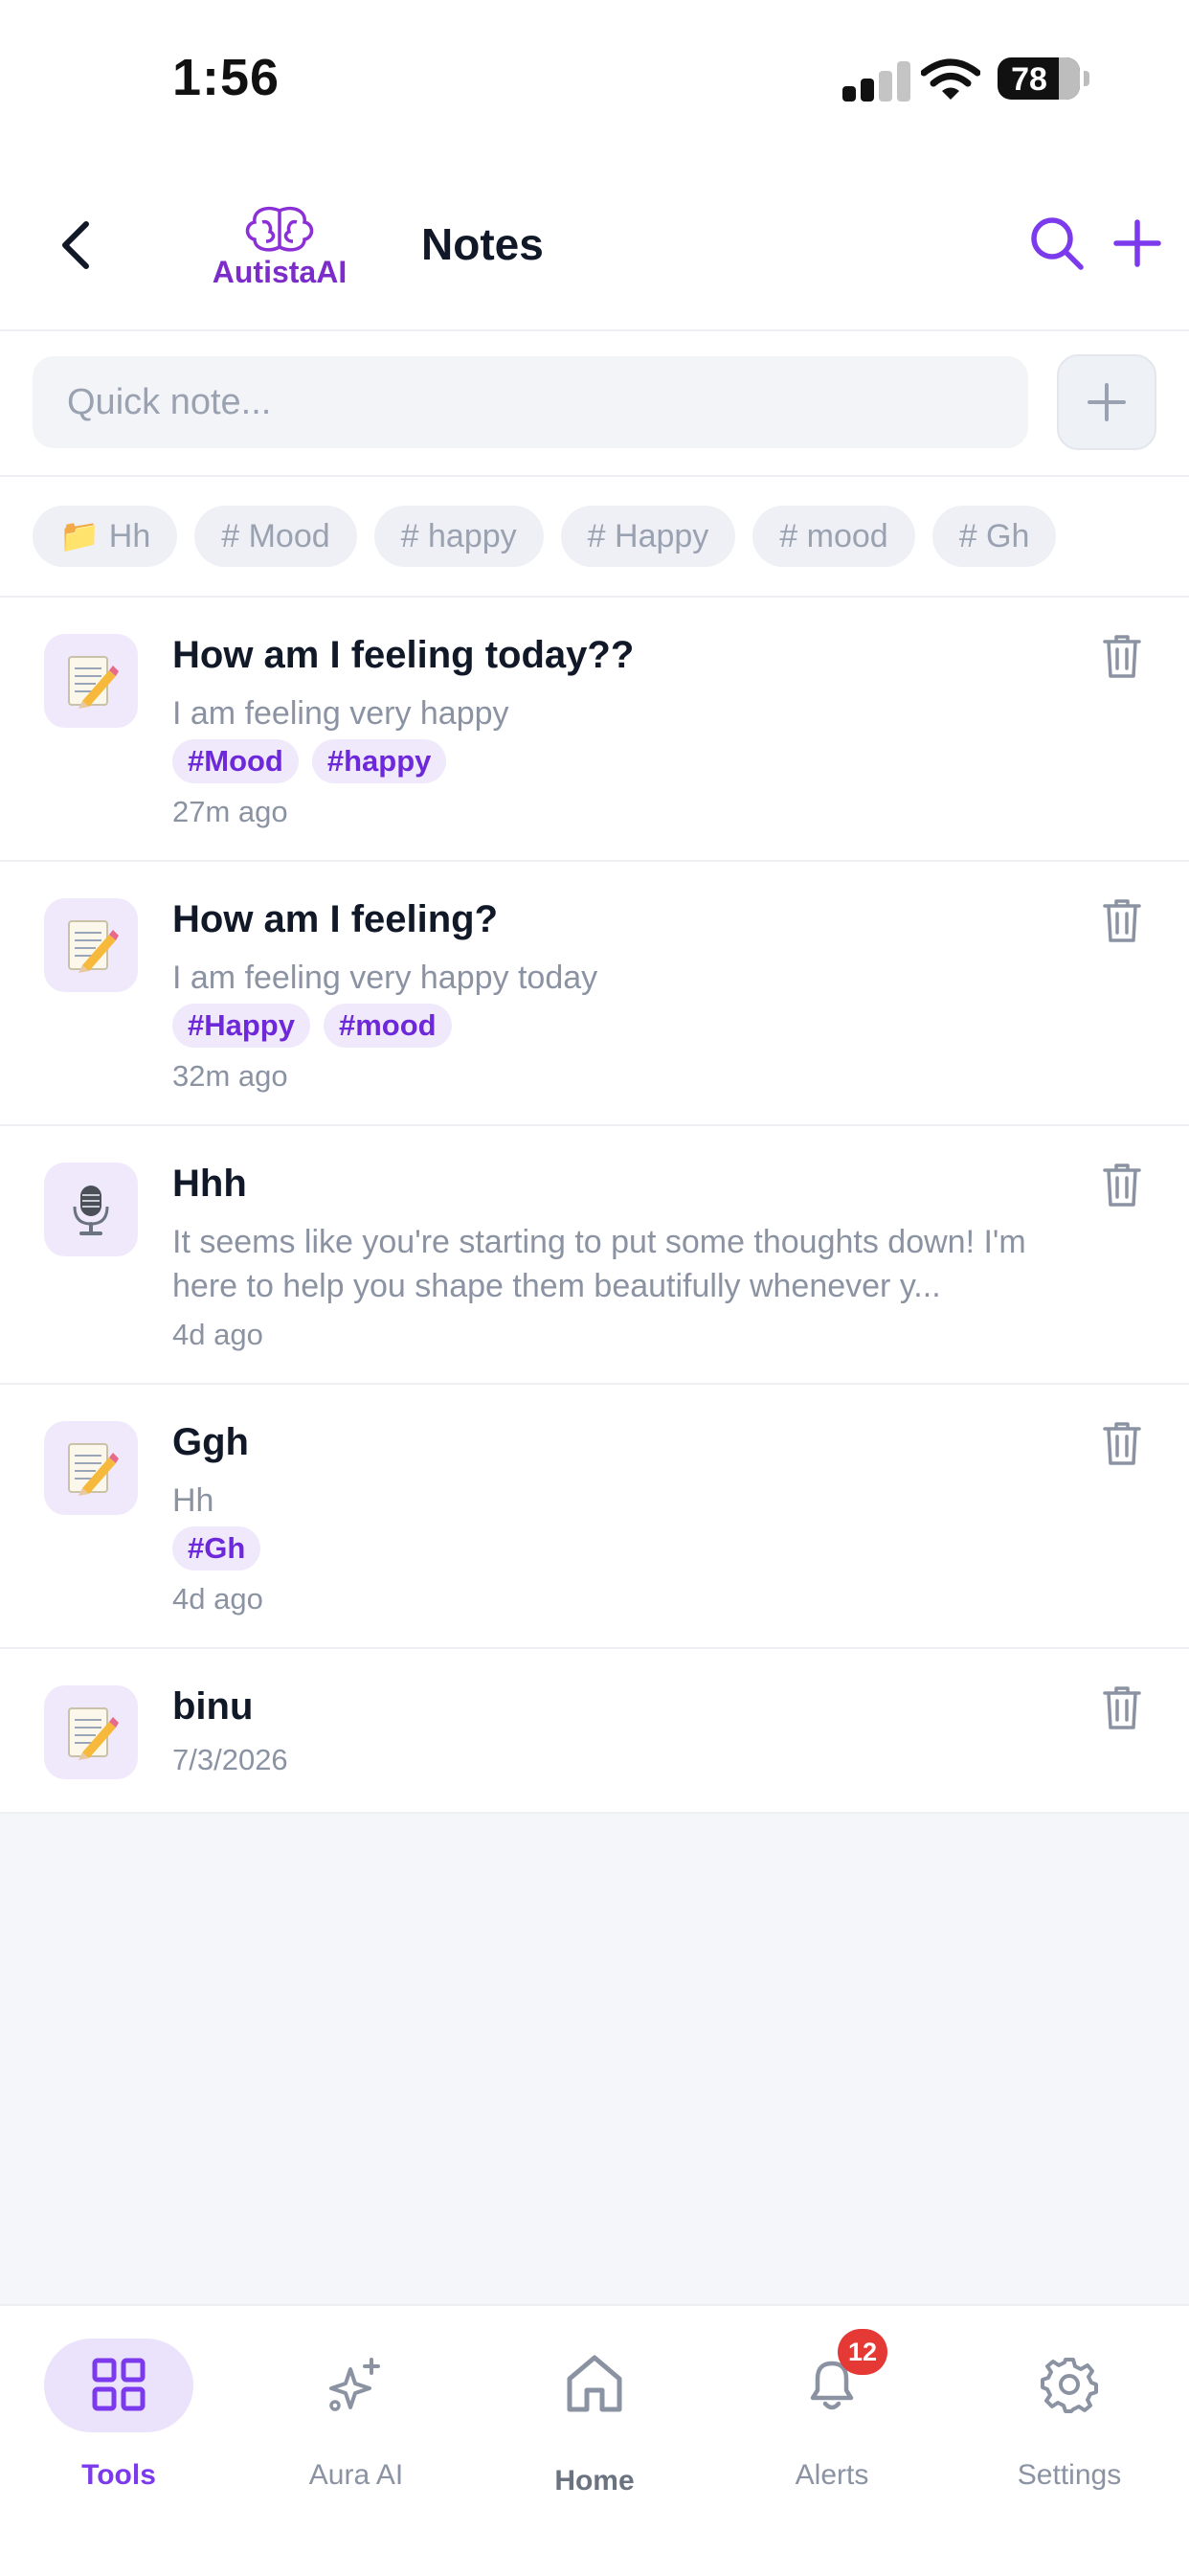 Image resolution: width=1189 pixels, height=2576 pixels. Describe the element at coordinates (862, 2352) in the screenshot. I see `alerts-badge: 12` at that location.